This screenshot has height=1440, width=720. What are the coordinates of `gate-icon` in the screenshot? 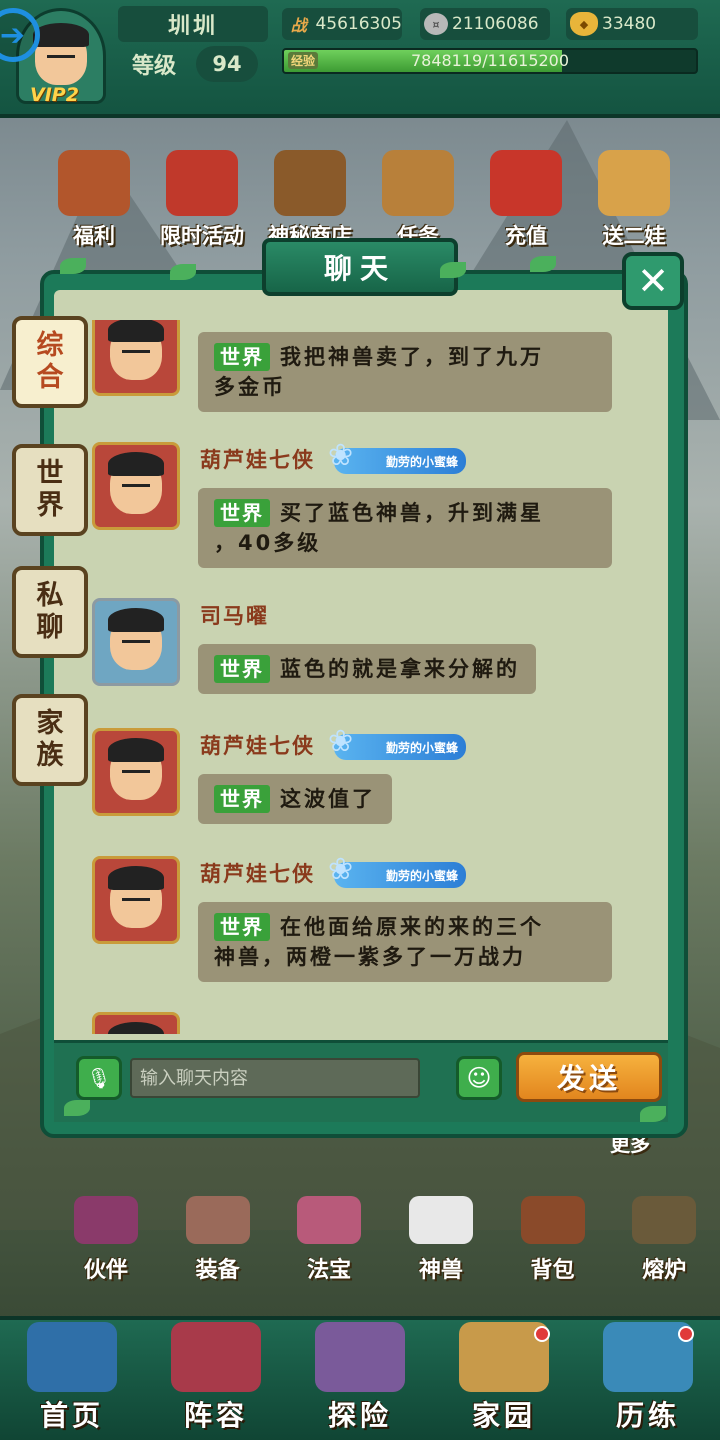 It's located at (72, 1357).